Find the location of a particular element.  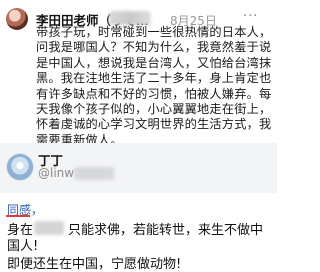

quoted-user-handle: @linw is located at coordinates (56, 173).